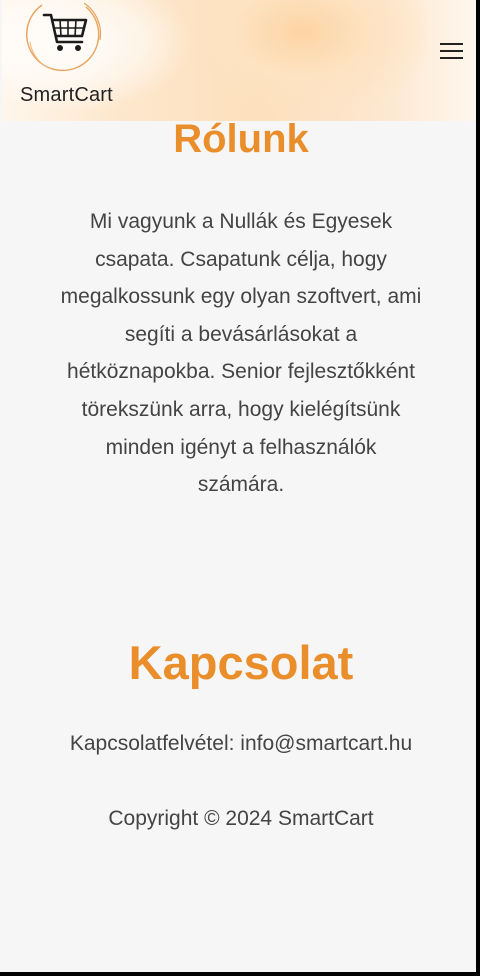 The image size is (480, 976). Describe the element at coordinates (241, 743) in the screenshot. I see `contact-email: Kapcsolatfelvétel: info@smartcart.hu` at that location.